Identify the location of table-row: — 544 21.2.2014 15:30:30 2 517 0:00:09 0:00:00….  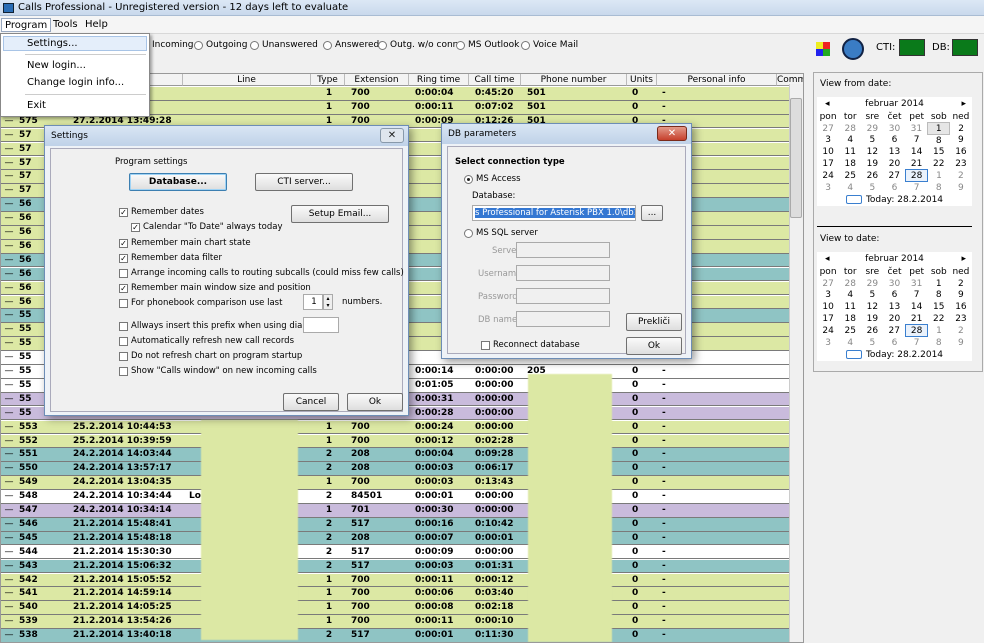
(395, 552).